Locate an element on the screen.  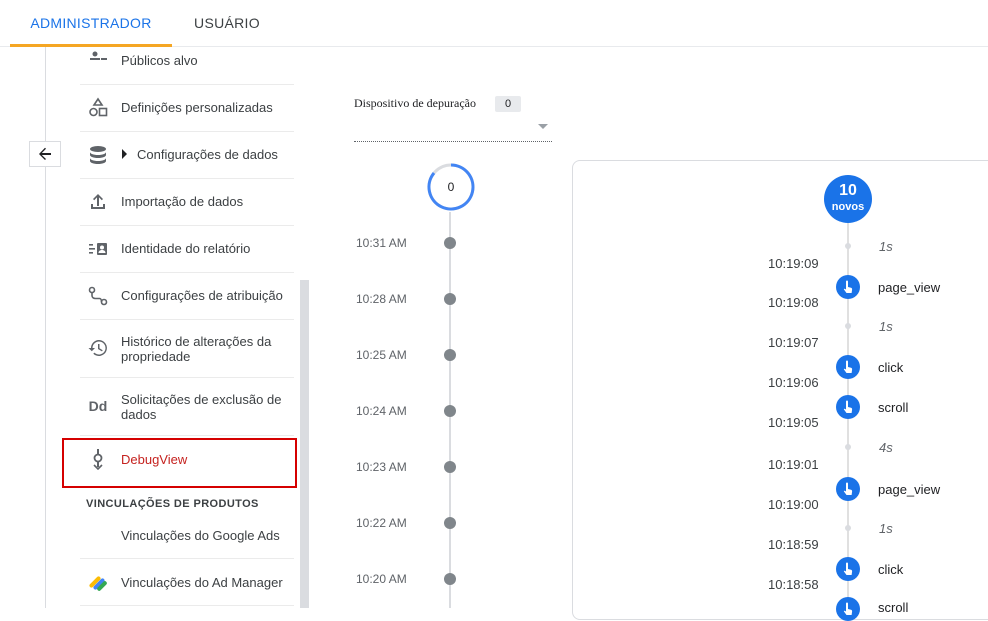
tab-administrador: ADMINISTRADOR is located at coordinates (91, 23).